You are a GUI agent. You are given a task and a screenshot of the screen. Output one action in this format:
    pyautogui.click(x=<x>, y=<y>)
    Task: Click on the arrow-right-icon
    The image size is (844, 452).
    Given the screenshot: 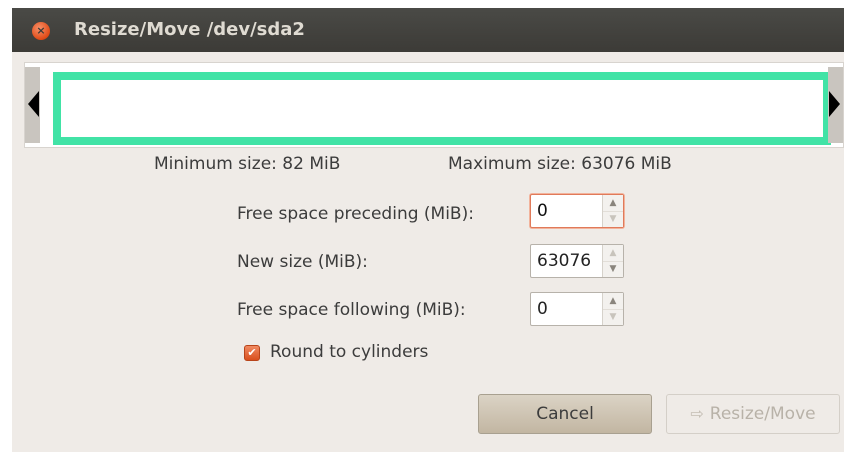 What is the action you would take?
    pyautogui.click(x=834, y=104)
    